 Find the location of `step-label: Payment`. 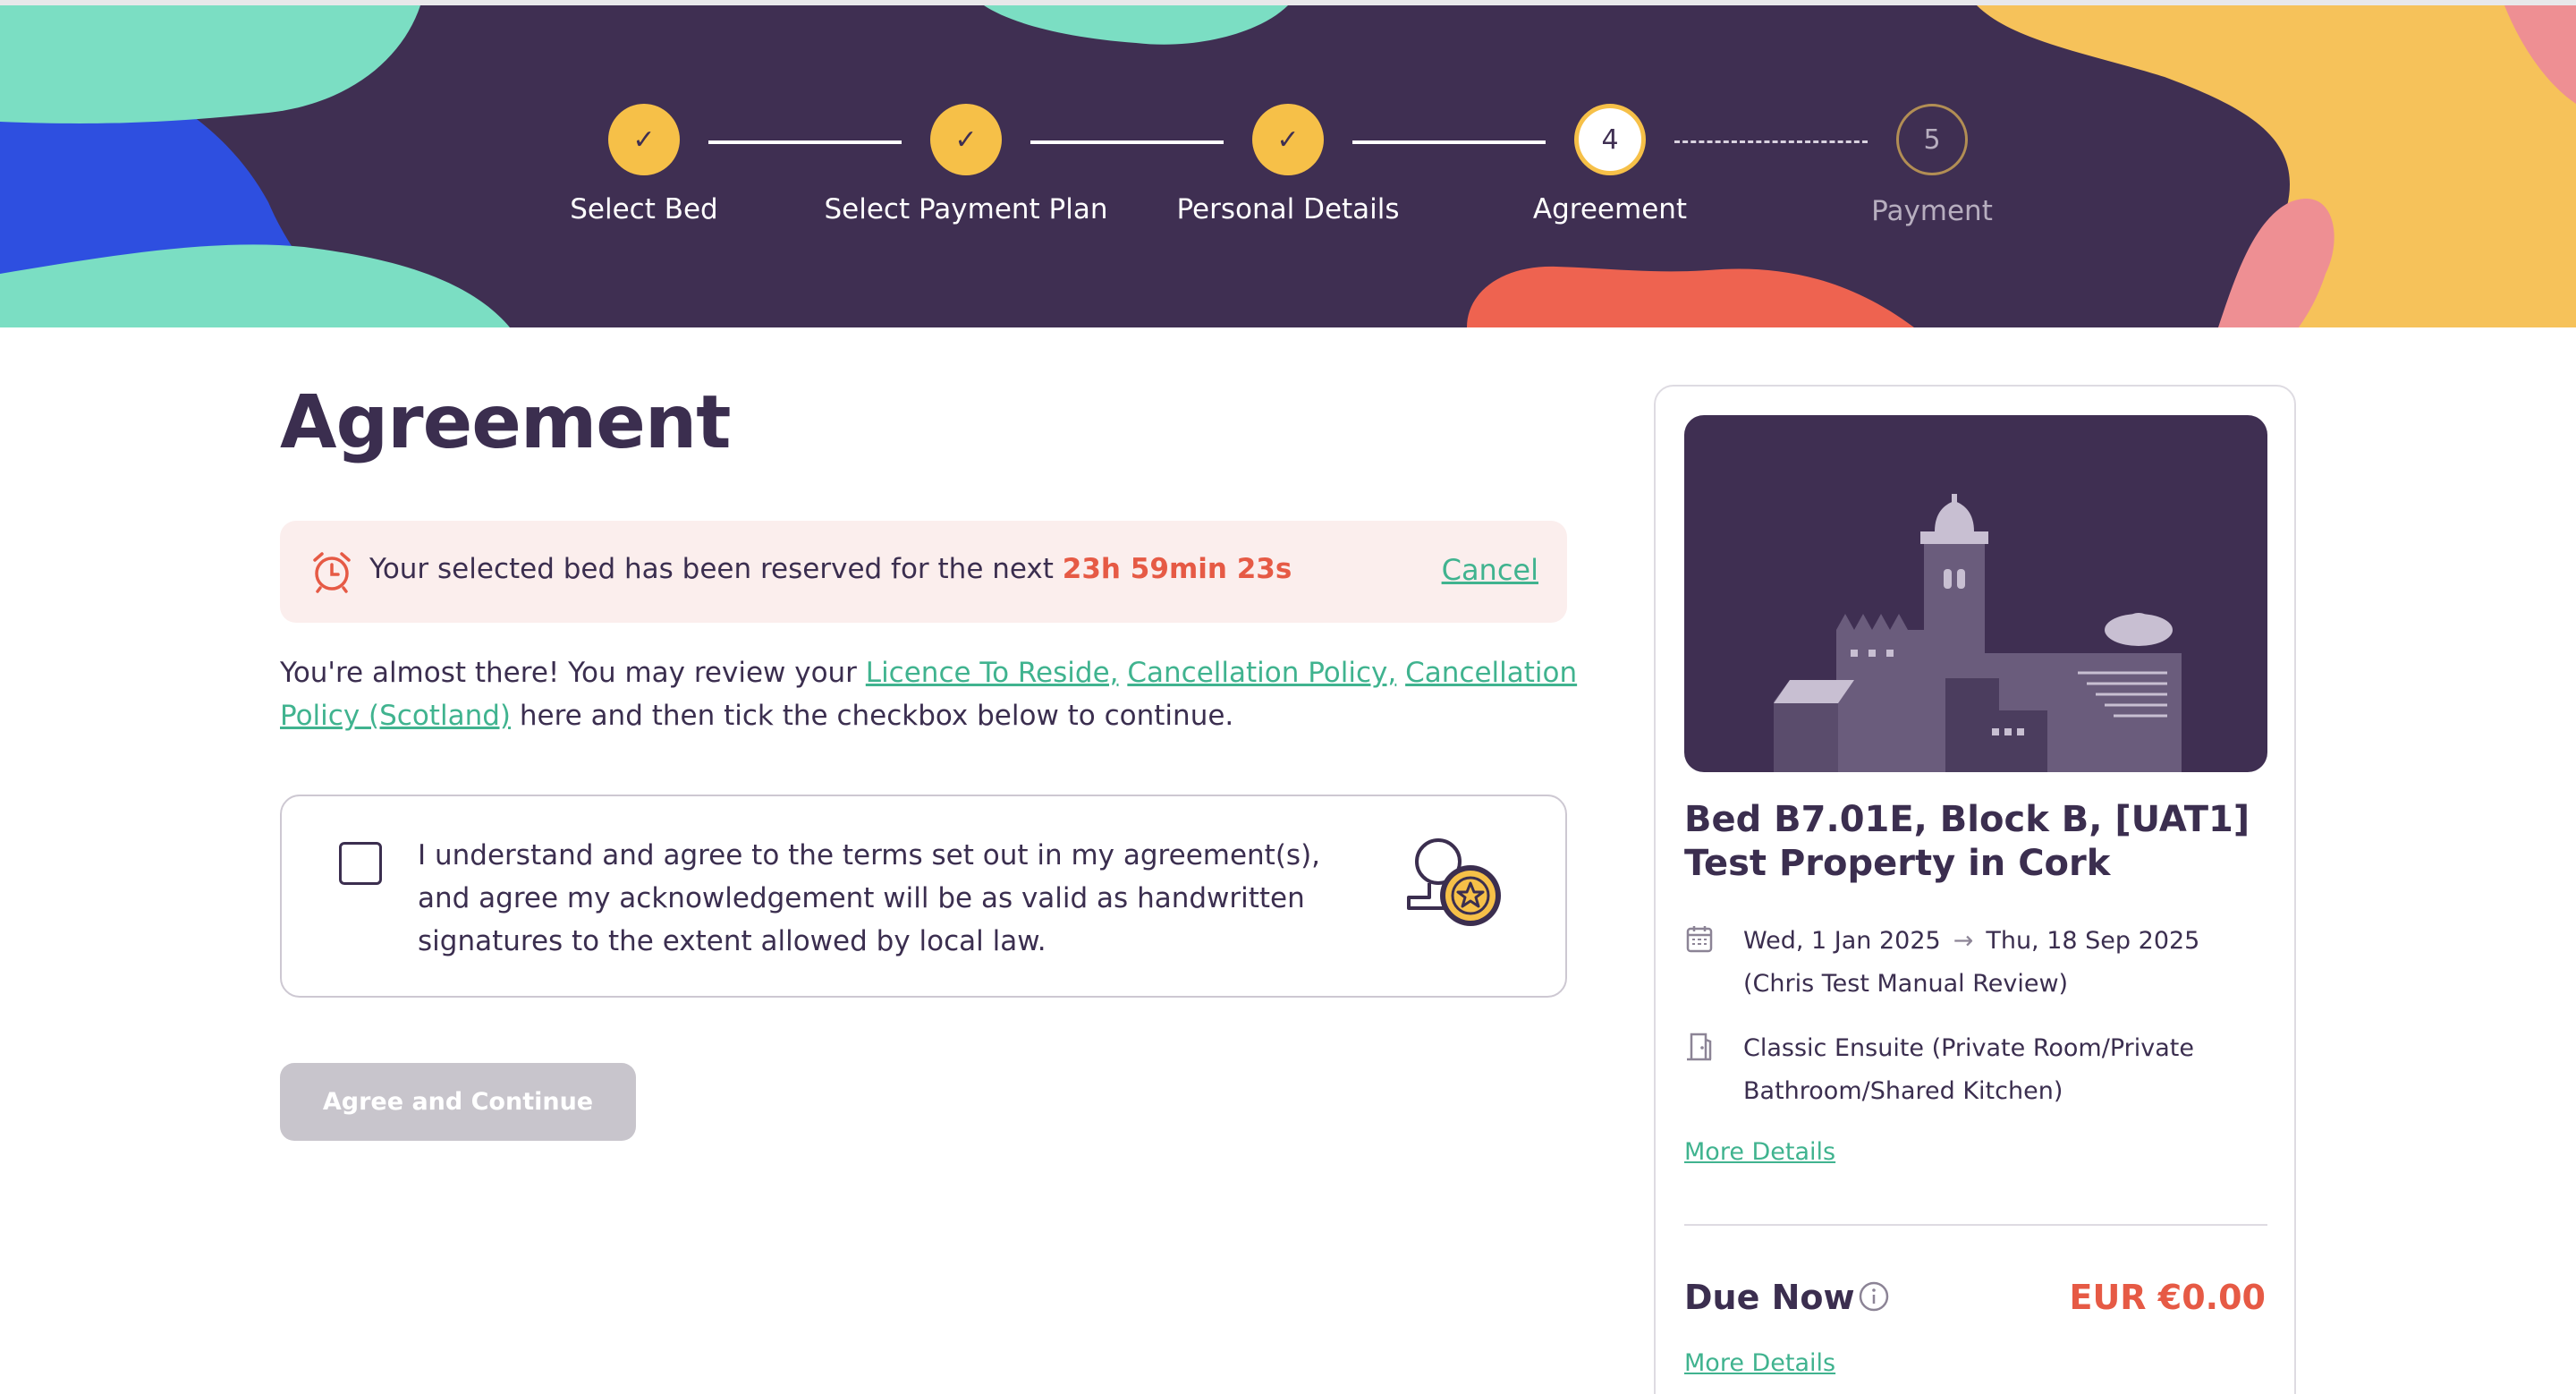

step-label: Payment is located at coordinates (1932, 211).